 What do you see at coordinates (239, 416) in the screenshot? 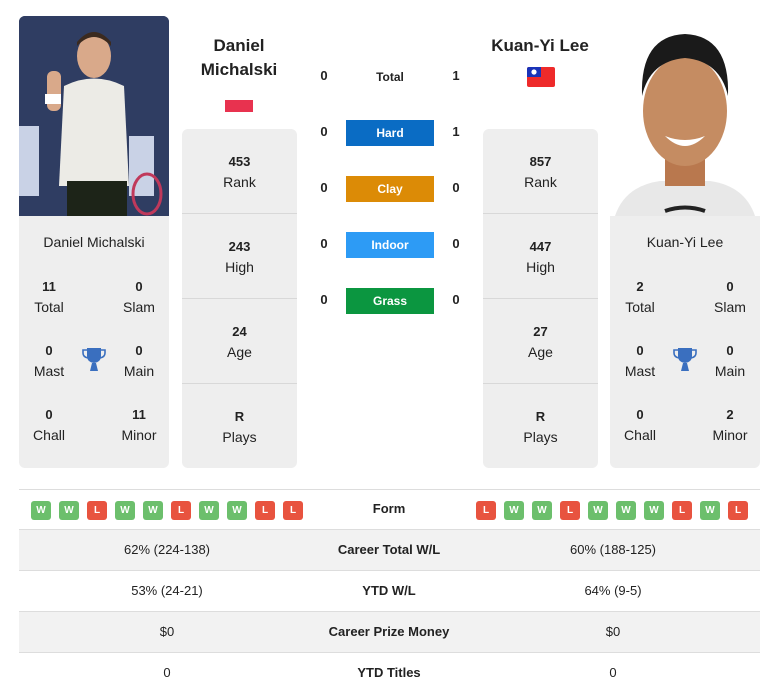
I see `stat-plays-value: R` at bounding box center [239, 416].